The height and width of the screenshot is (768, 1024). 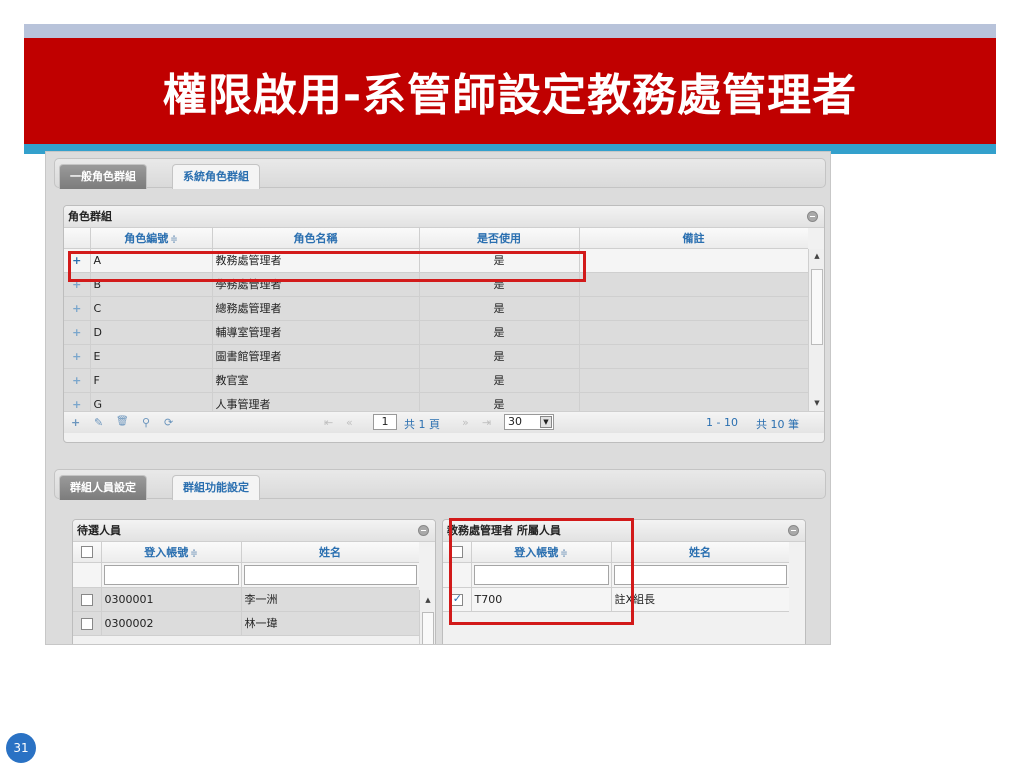 I want to click on select-all-checkbox, so click(x=86, y=552).